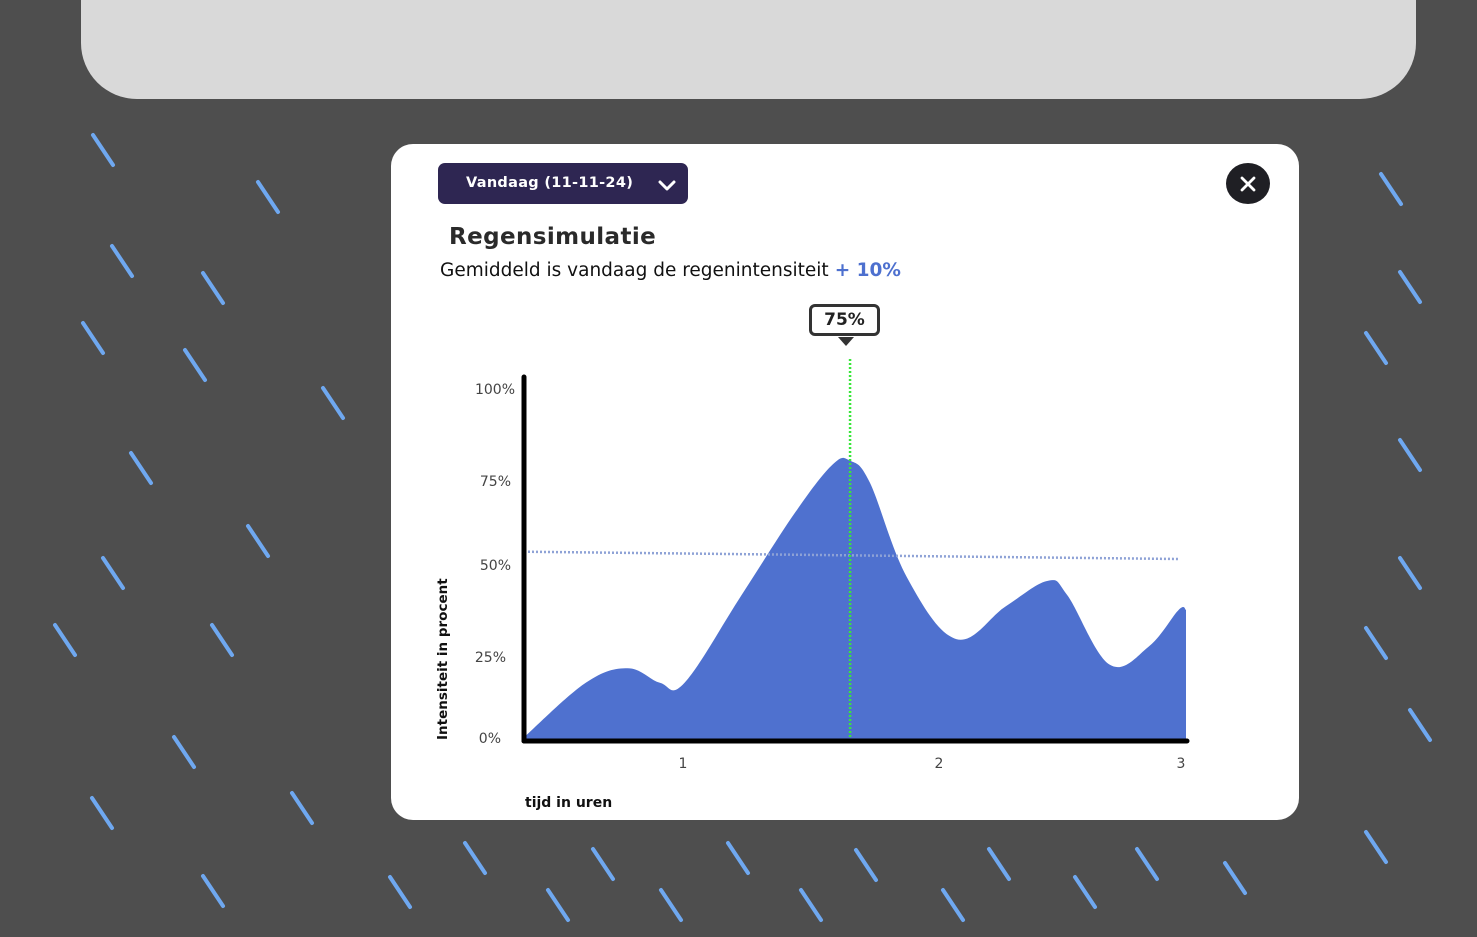 The image size is (1477, 937). What do you see at coordinates (1181, 764) in the screenshot?
I see `x-tick-label: 3` at bounding box center [1181, 764].